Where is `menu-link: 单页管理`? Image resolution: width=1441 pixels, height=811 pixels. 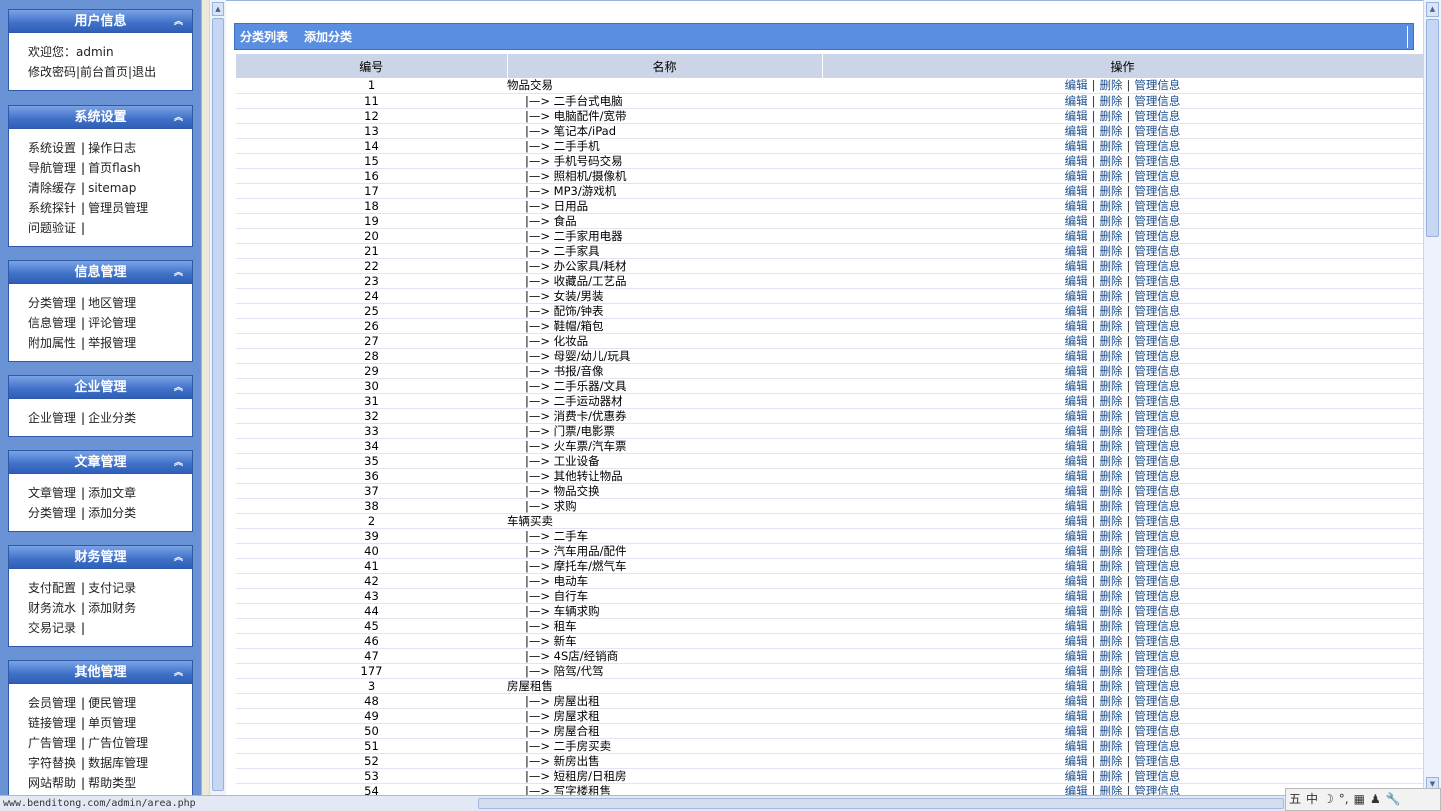 menu-link: 单页管理 is located at coordinates (112, 723).